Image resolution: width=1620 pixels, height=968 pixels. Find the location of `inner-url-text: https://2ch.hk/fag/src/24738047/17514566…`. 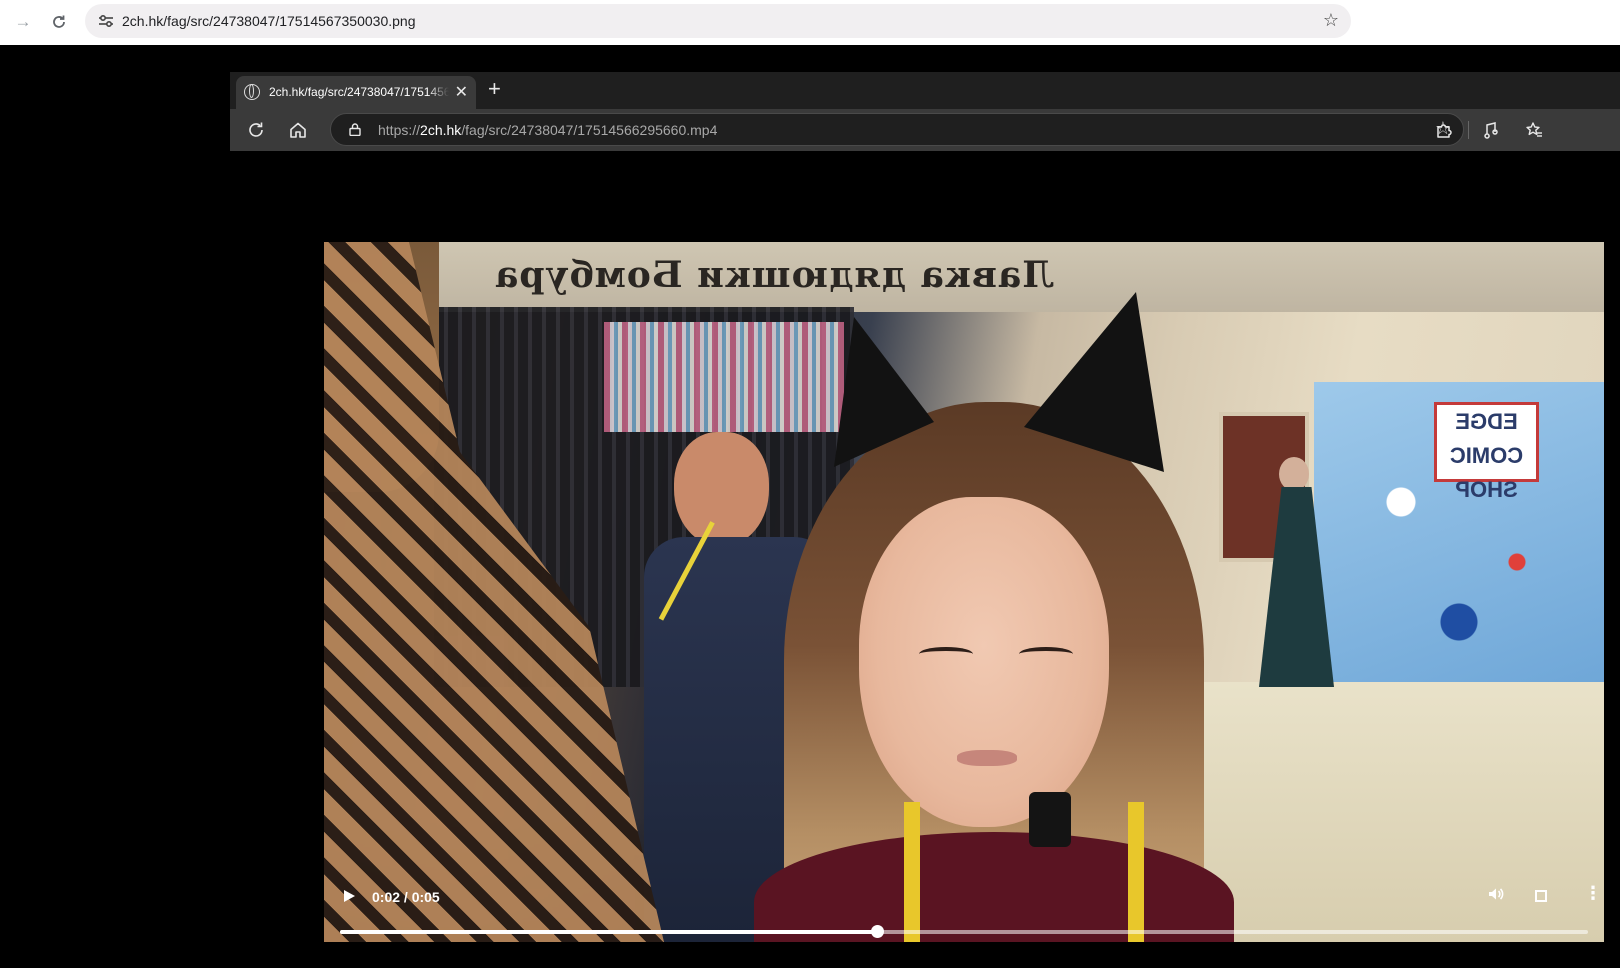

inner-url-text: https://2ch.hk/fag/src/24738047/17514566… is located at coordinates (547, 130).